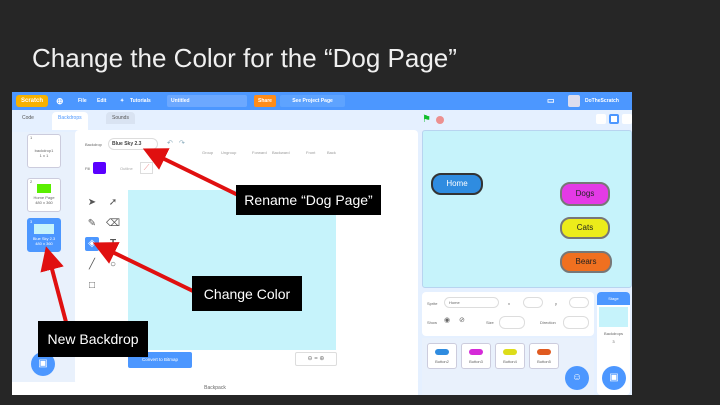  What do you see at coordinates (308, 200) in the screenshot?
I see `callout-rename: Rename “Dog Page”` at bounding box center [308, 200].